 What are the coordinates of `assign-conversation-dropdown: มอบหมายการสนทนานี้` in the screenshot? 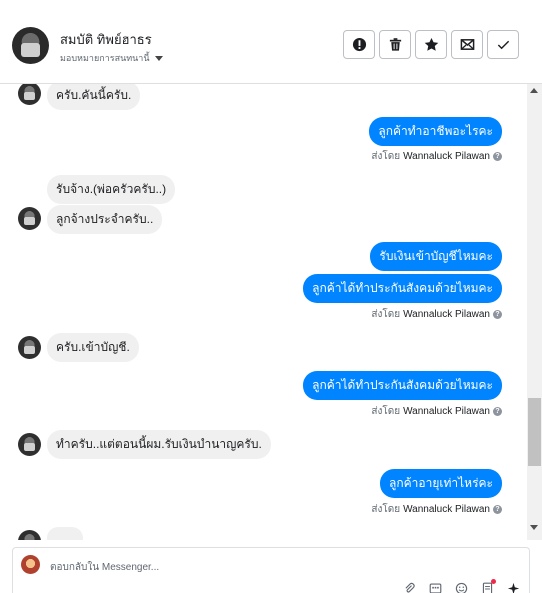 It's located at (111, 58).